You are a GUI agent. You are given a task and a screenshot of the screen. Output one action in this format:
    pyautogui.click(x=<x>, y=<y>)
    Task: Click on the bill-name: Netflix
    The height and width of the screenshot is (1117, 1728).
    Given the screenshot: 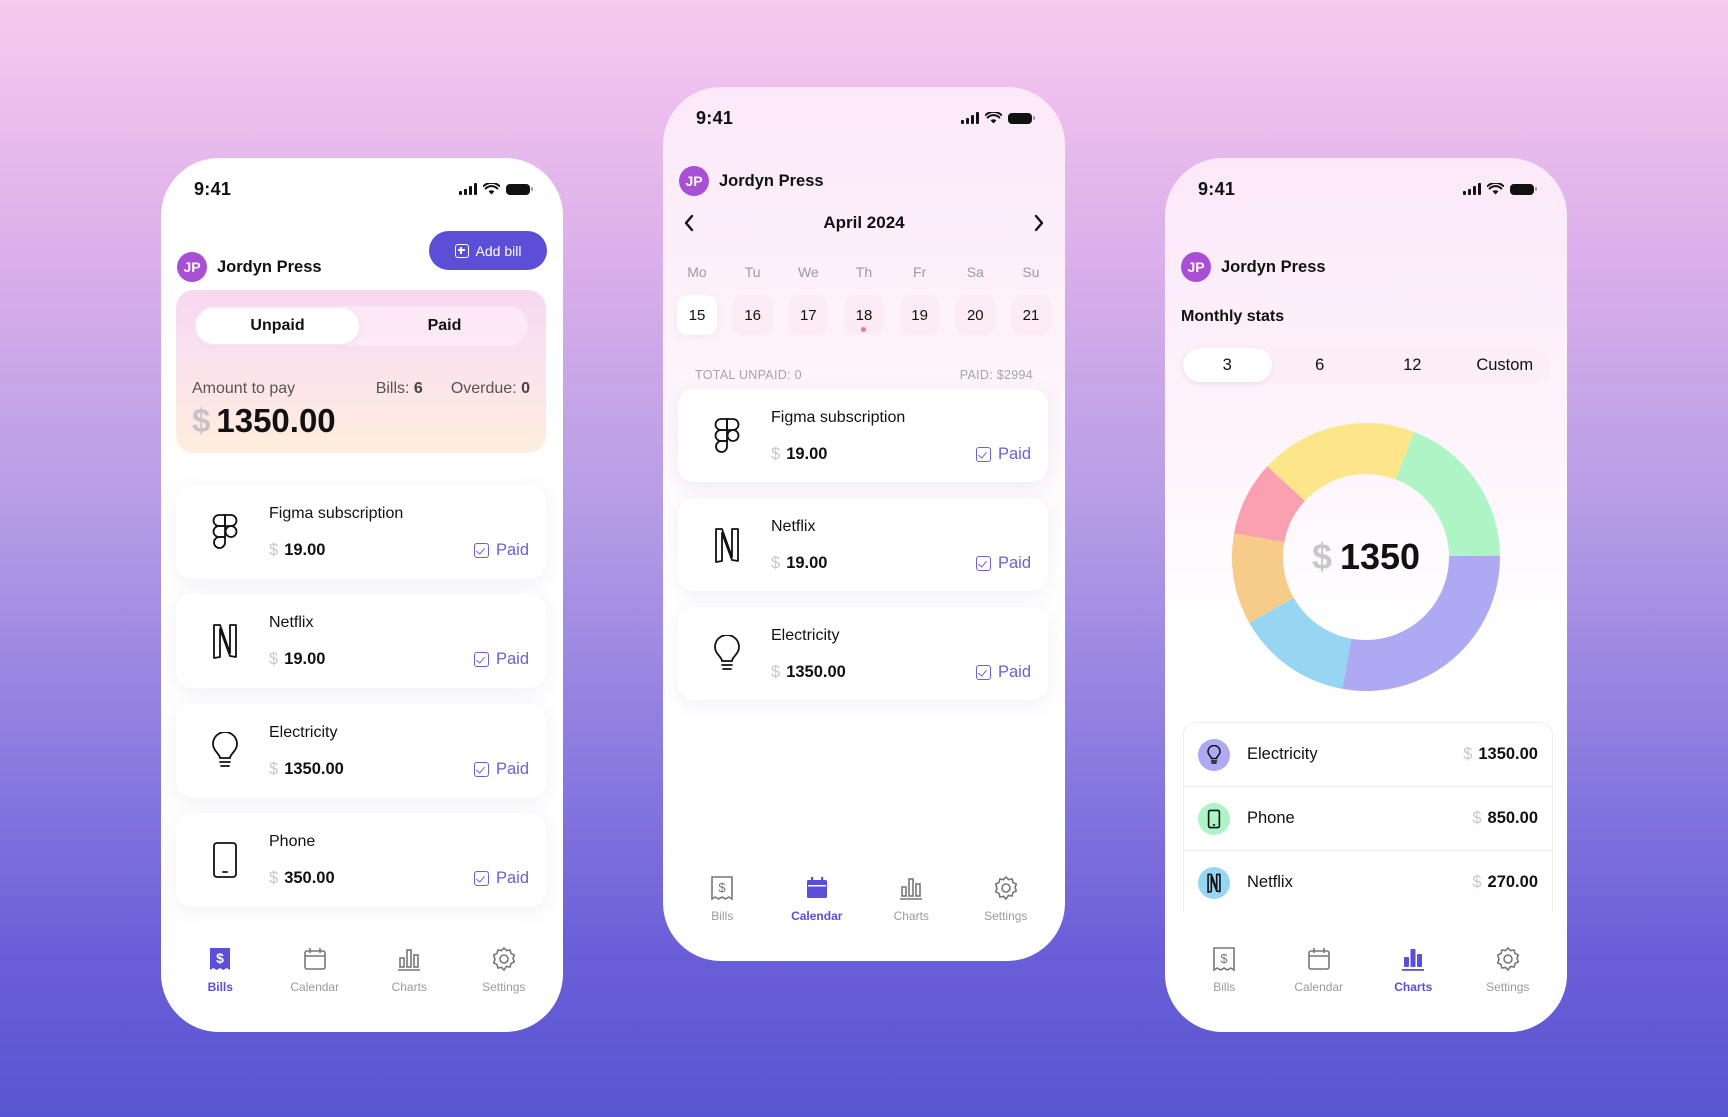 What is the action you would take?
    pyautogui.click(x=793, y=526)
    